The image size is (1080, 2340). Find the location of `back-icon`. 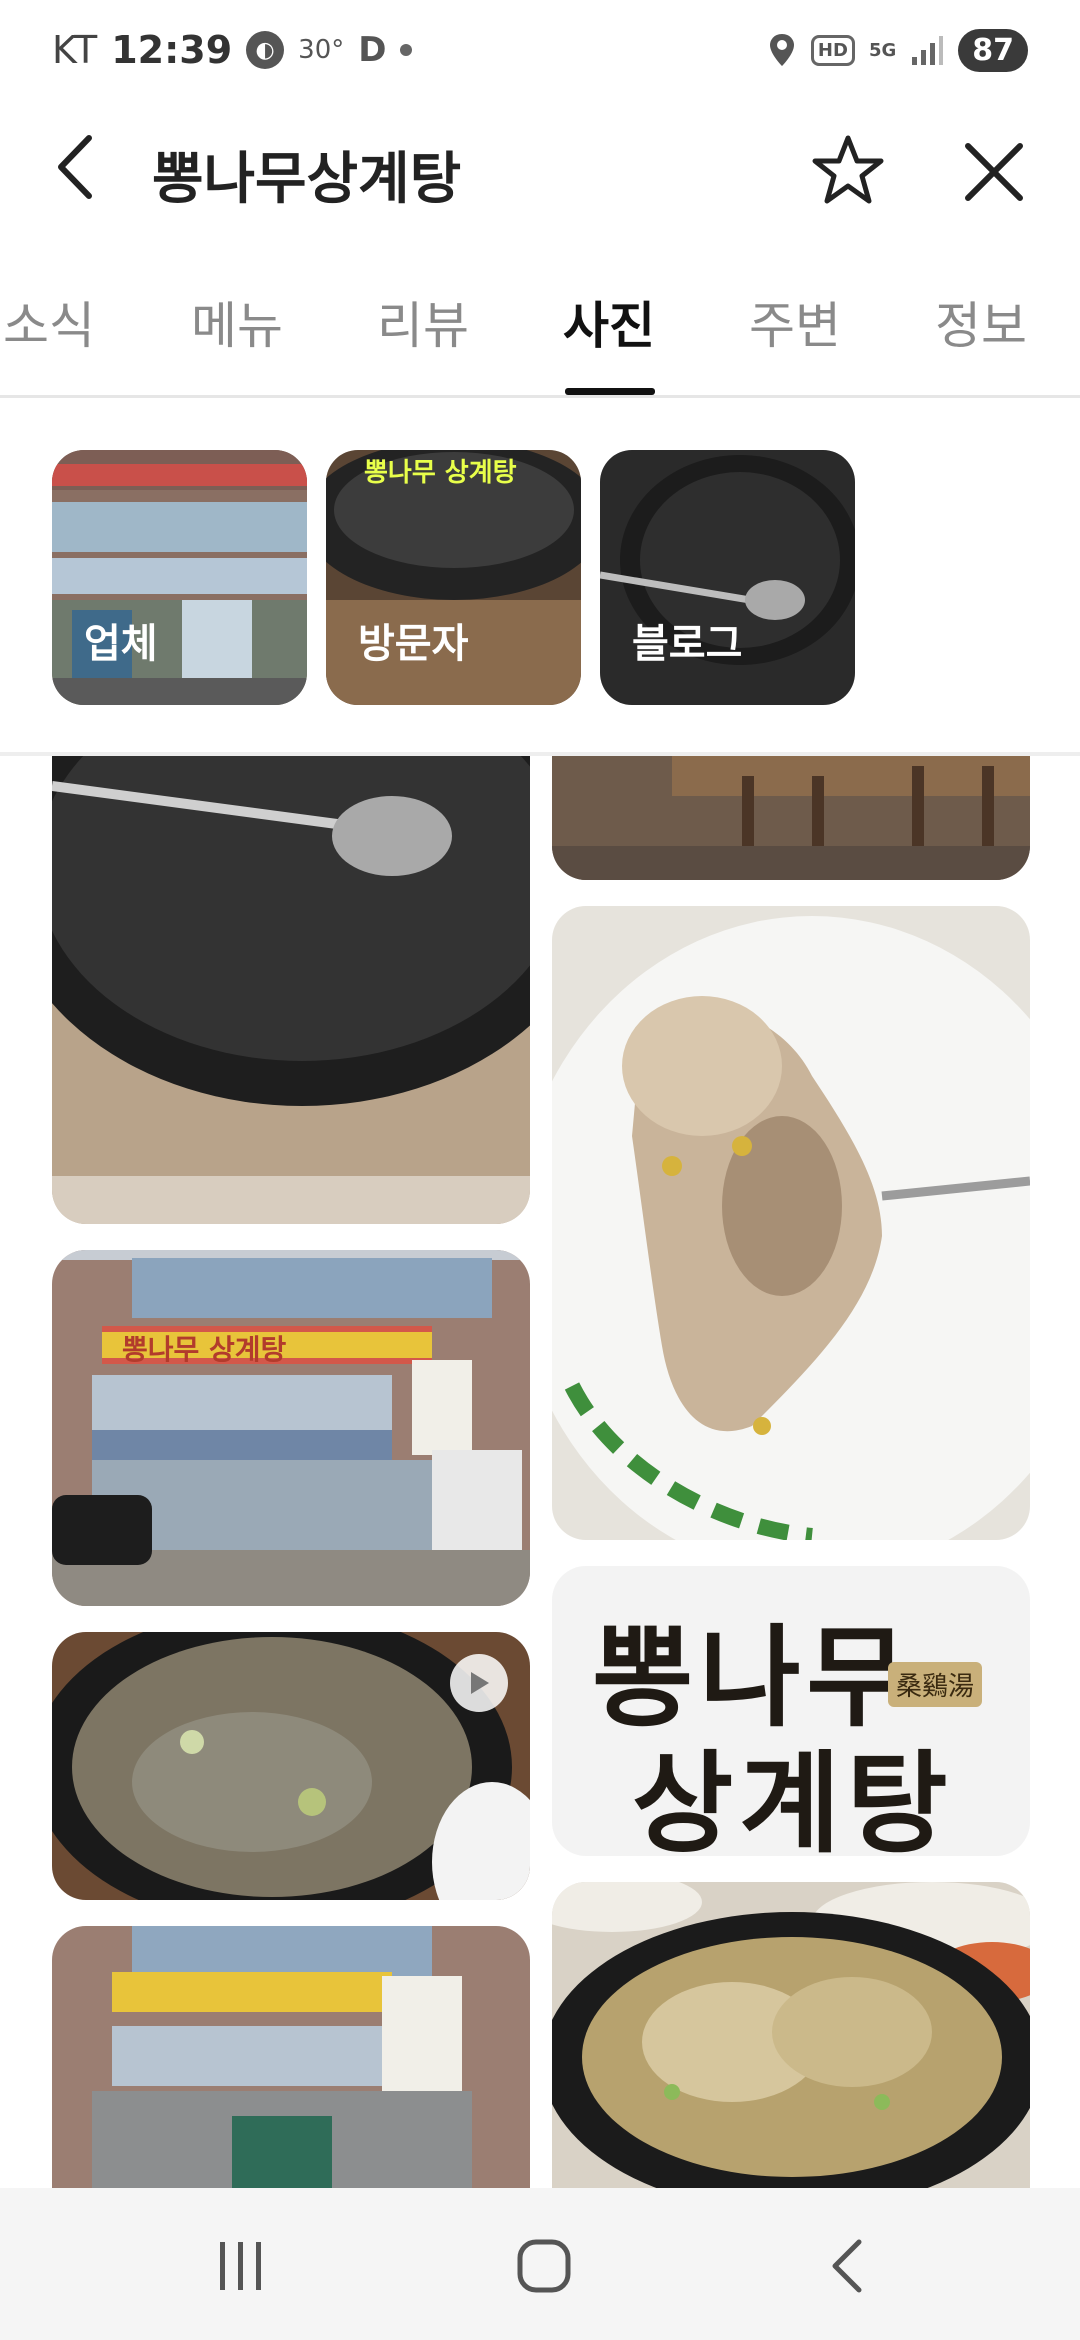

back-icon is located at coordinates (847, 2266).